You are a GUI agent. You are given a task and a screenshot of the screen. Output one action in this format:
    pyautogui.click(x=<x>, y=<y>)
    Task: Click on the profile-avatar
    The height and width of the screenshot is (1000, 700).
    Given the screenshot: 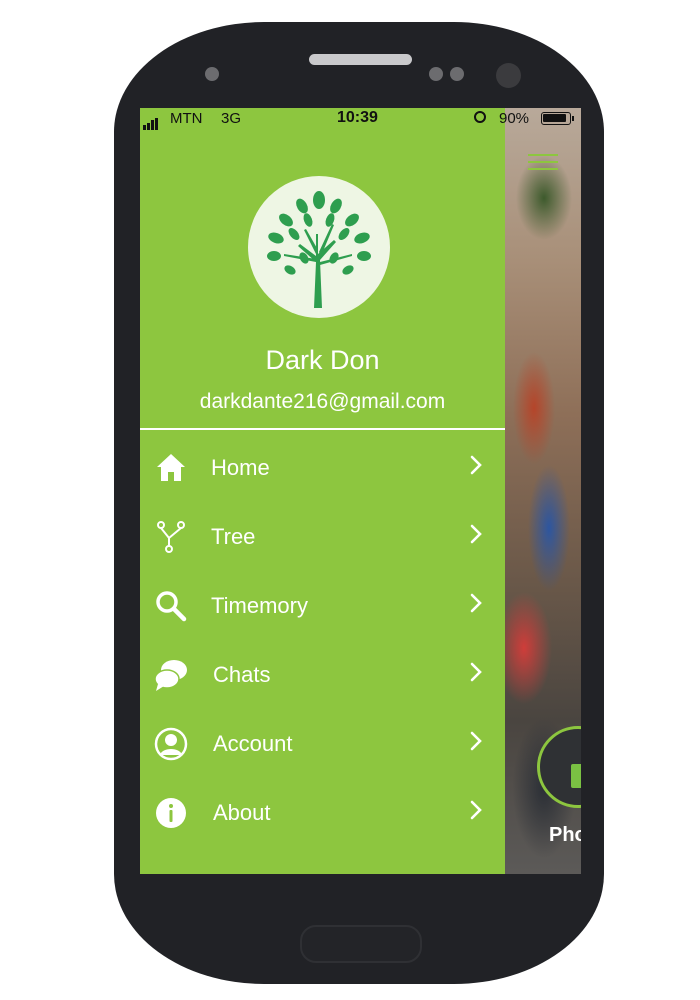 What is the action you would take?
    pyautogui.click(x=319, y=247)
    